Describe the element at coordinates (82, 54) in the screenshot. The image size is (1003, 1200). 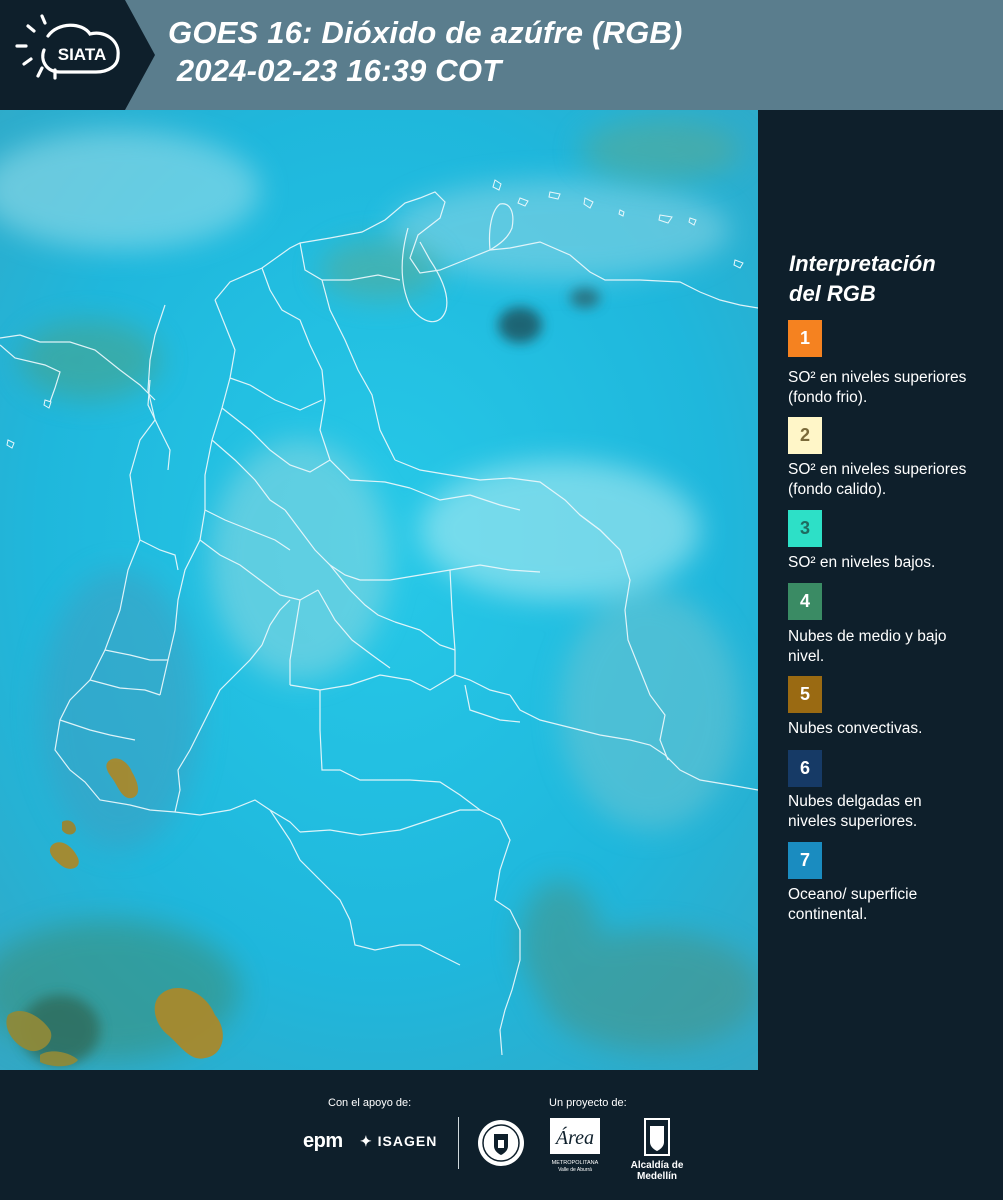
I see `svg-text: SIATA` at that location.